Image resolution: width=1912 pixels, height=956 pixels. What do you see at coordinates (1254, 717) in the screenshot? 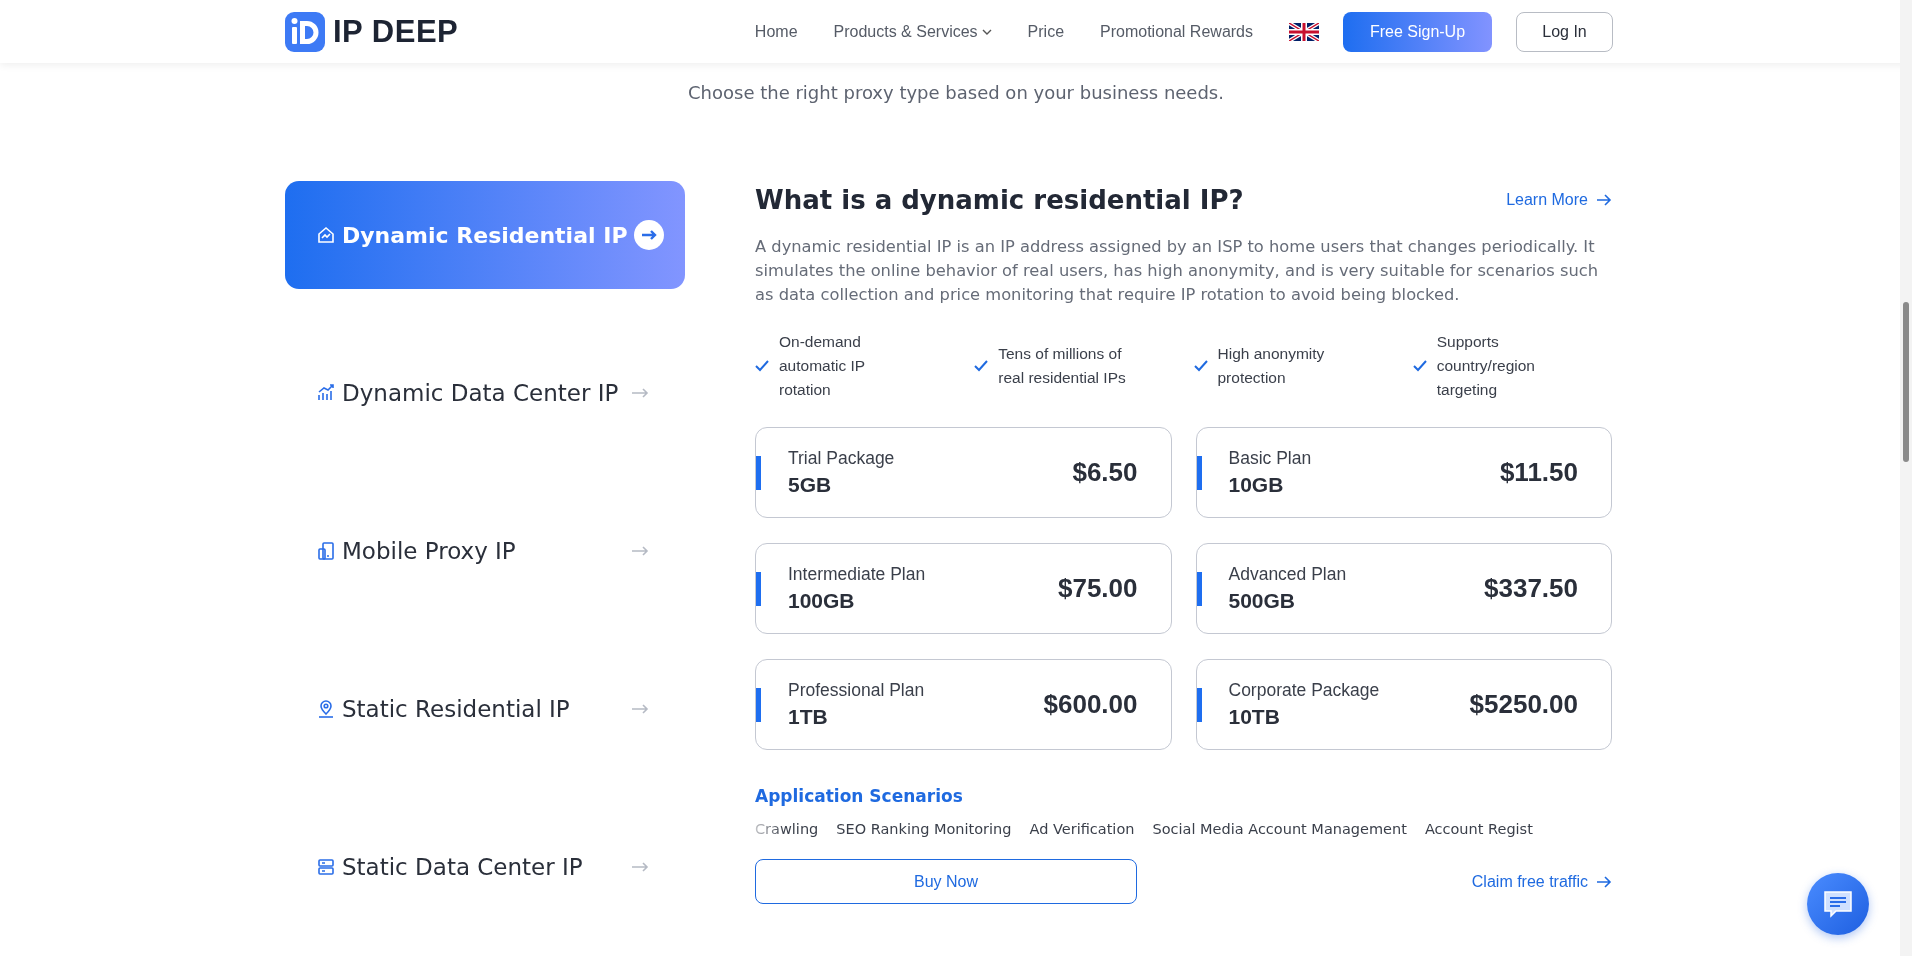
I see `plan-amount: 10TB` at bounding box center [1254, 717].